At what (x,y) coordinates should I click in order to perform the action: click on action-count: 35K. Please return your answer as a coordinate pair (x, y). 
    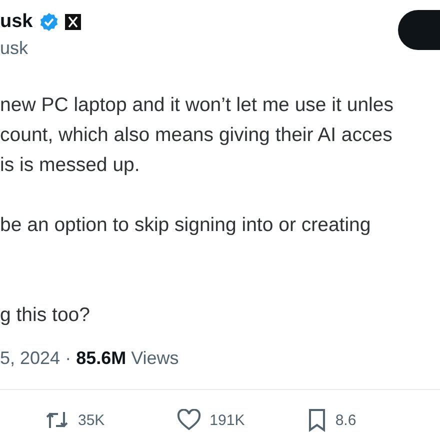
    Looking at the image, I should click on (91, 420).